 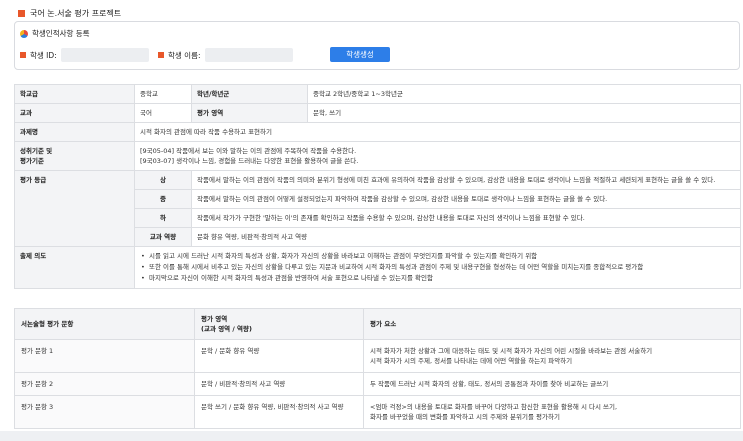 What do you see at coordinates (279, 356) in the screenshot?
I see `item-area: 문학 / 문화 향유 역량` at bounding box center [279, 356].